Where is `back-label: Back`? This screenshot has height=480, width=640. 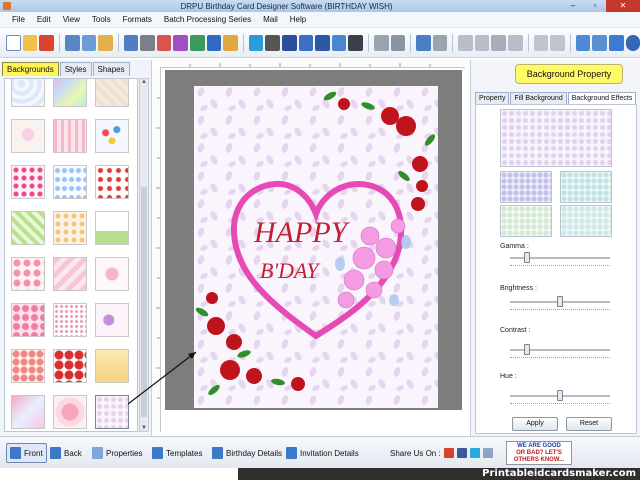 back-label: Back is located at coordinates (73, 453).